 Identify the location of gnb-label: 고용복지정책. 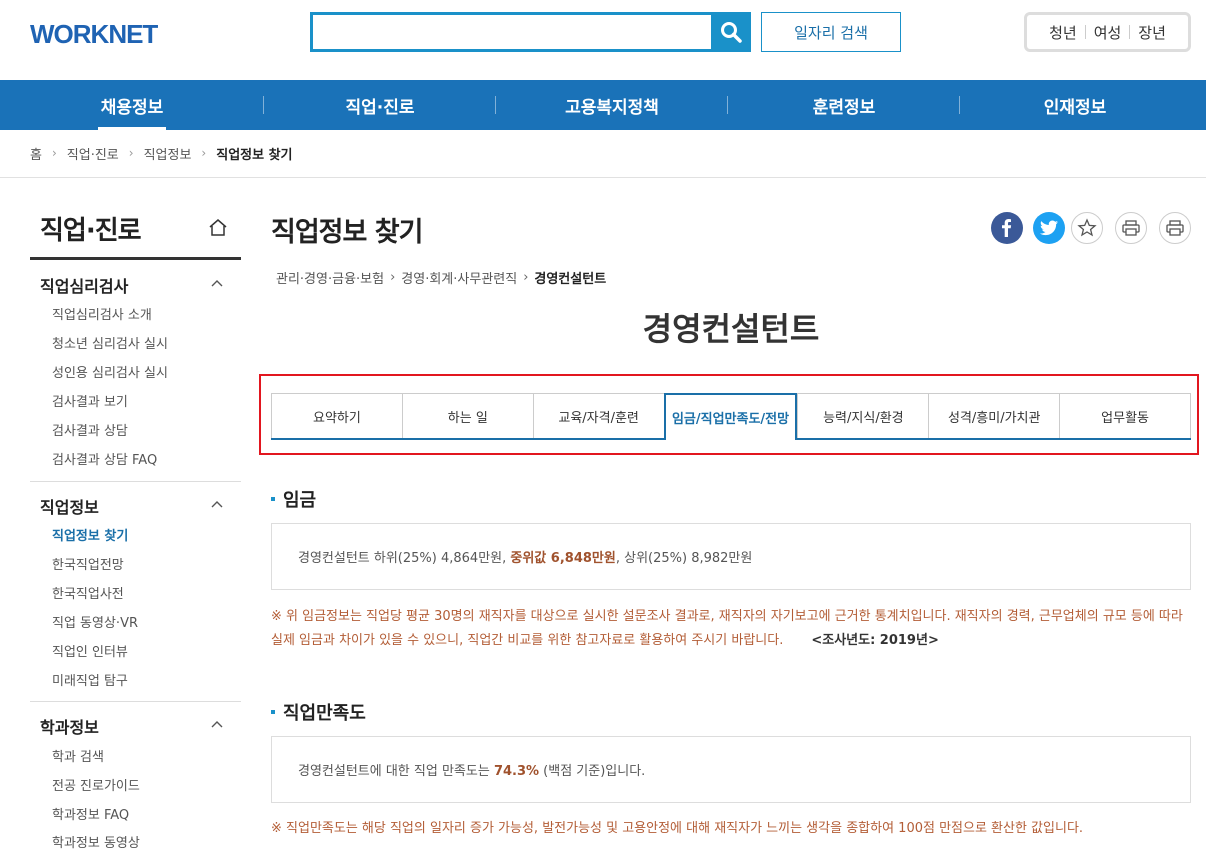
(612, 107).